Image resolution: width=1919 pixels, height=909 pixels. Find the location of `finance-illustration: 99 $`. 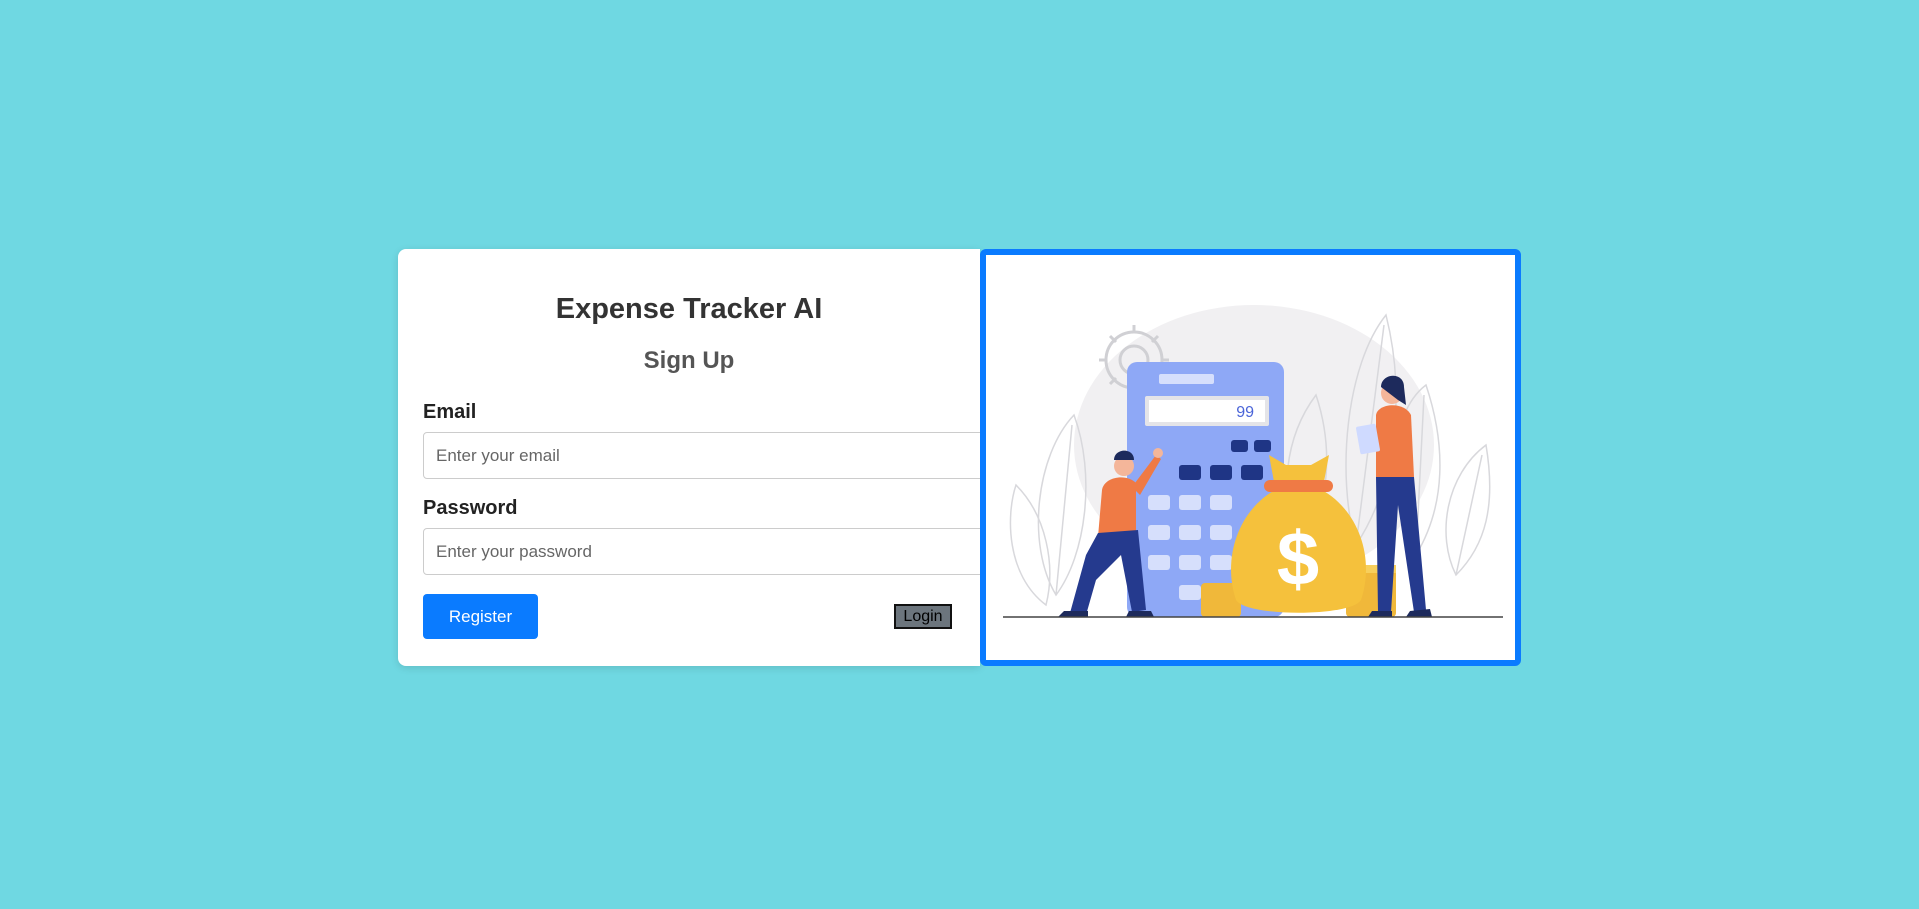

finance-illustration: 99 $ is located at coordinates (1253, 461).